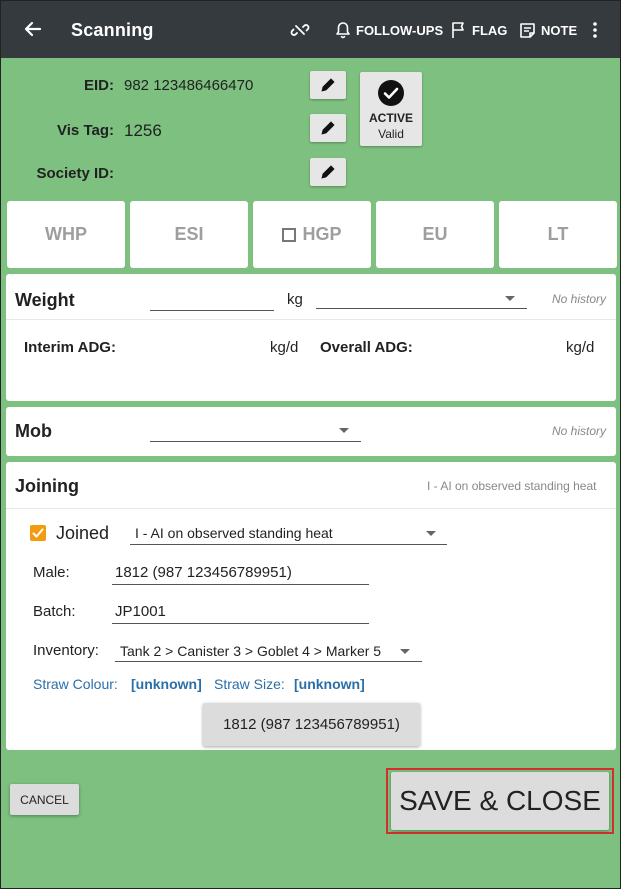 This screenshot has height=889, width=621. Describe the element at coordinates (390, 118) in the screenshot. I see `status-label: ACTIVE` at that location.